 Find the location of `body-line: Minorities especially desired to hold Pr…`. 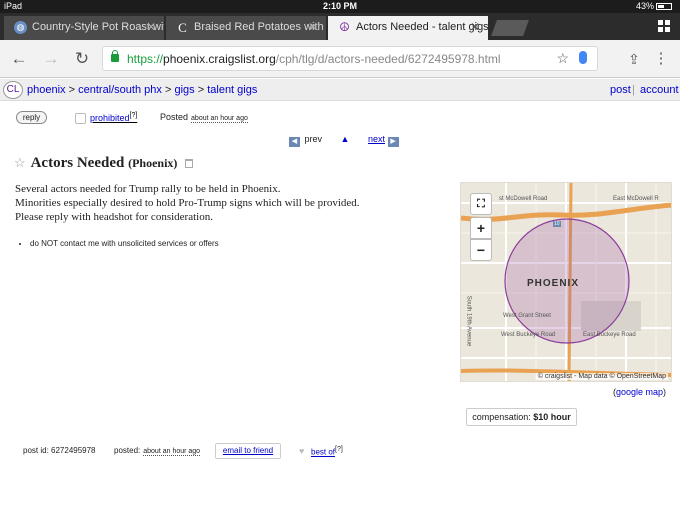

body-line: Minorities especially desired to hold Pr… is located at coordinates (187, 203).